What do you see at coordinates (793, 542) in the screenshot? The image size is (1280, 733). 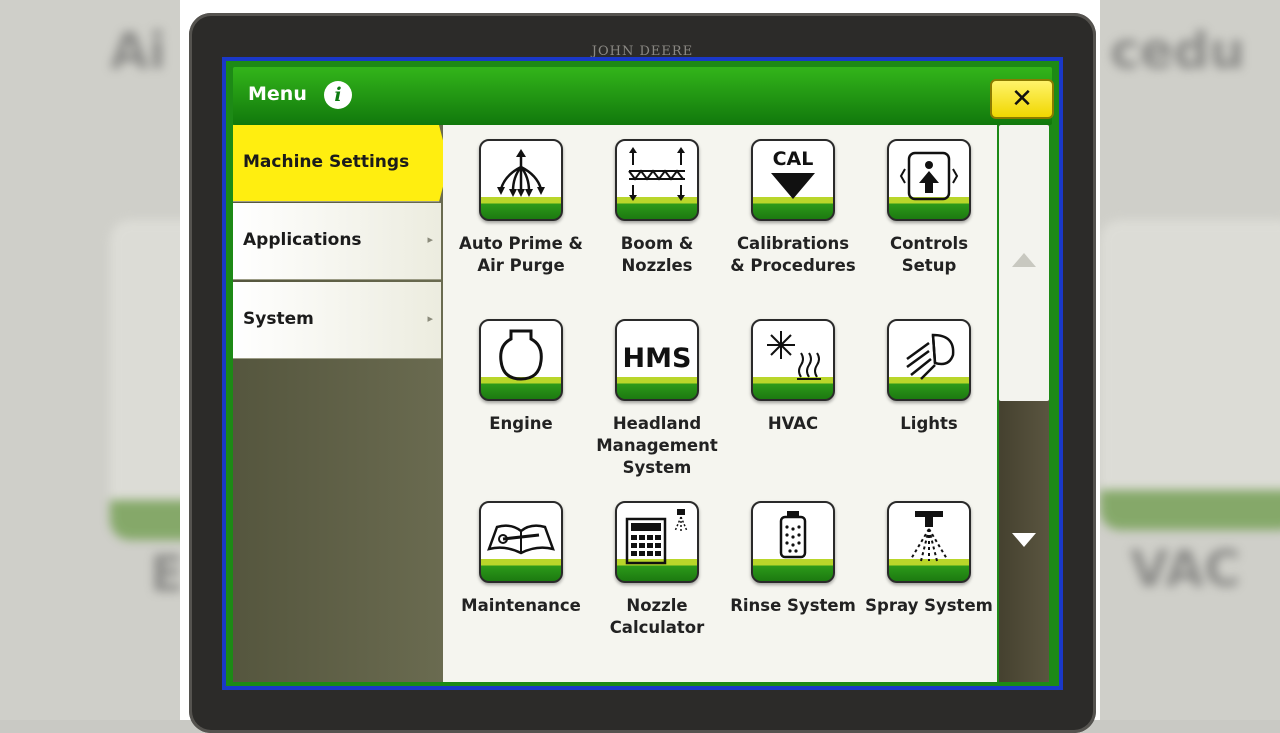 I see `rinse-system-icon` at bounding box center [793, 542].